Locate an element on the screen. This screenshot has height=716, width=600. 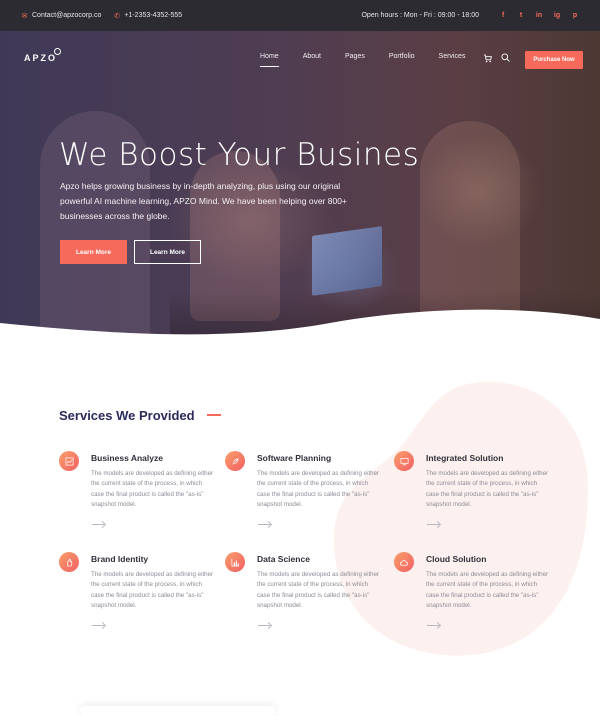
service-name: Cloud Solution is located at coordinates (456, 559).